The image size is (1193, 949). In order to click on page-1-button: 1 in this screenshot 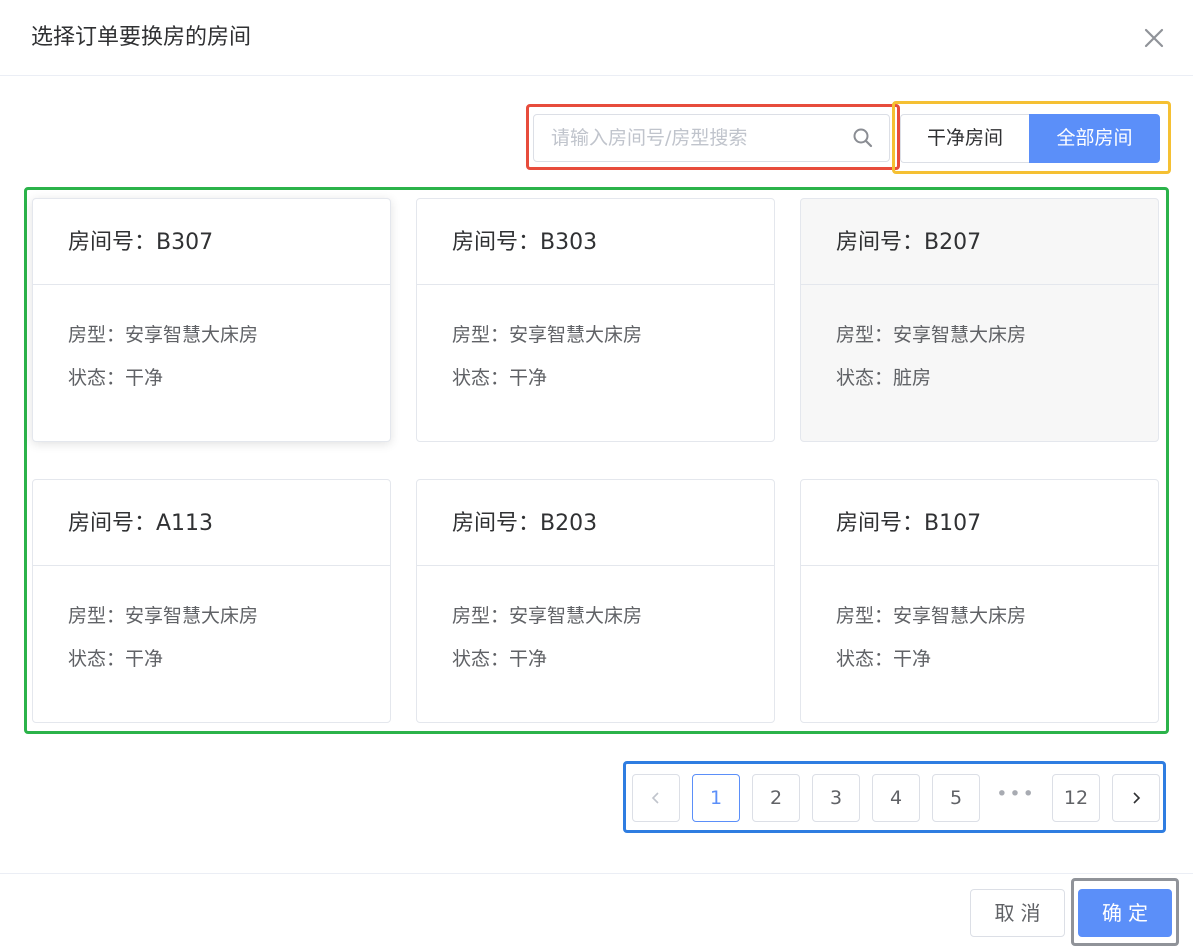, I will do `click(716, 798)`.